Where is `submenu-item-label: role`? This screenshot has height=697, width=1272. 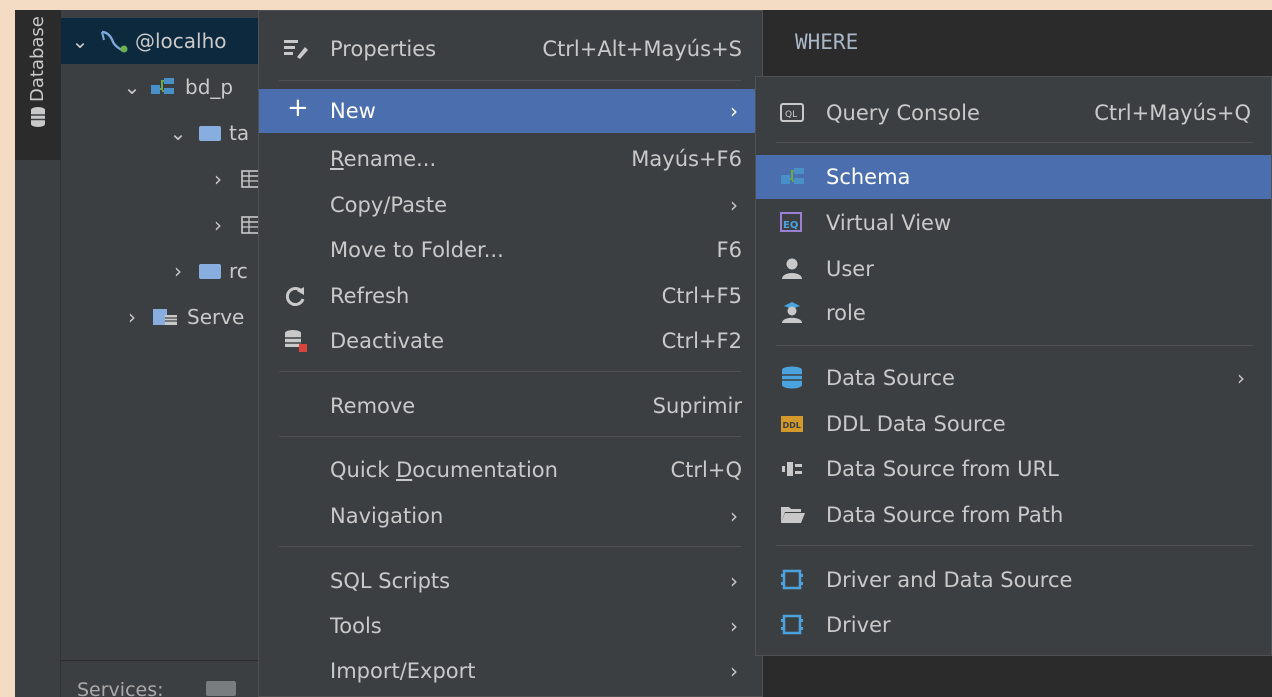
submenu-item-label: role is located at coordinates (846, 313).